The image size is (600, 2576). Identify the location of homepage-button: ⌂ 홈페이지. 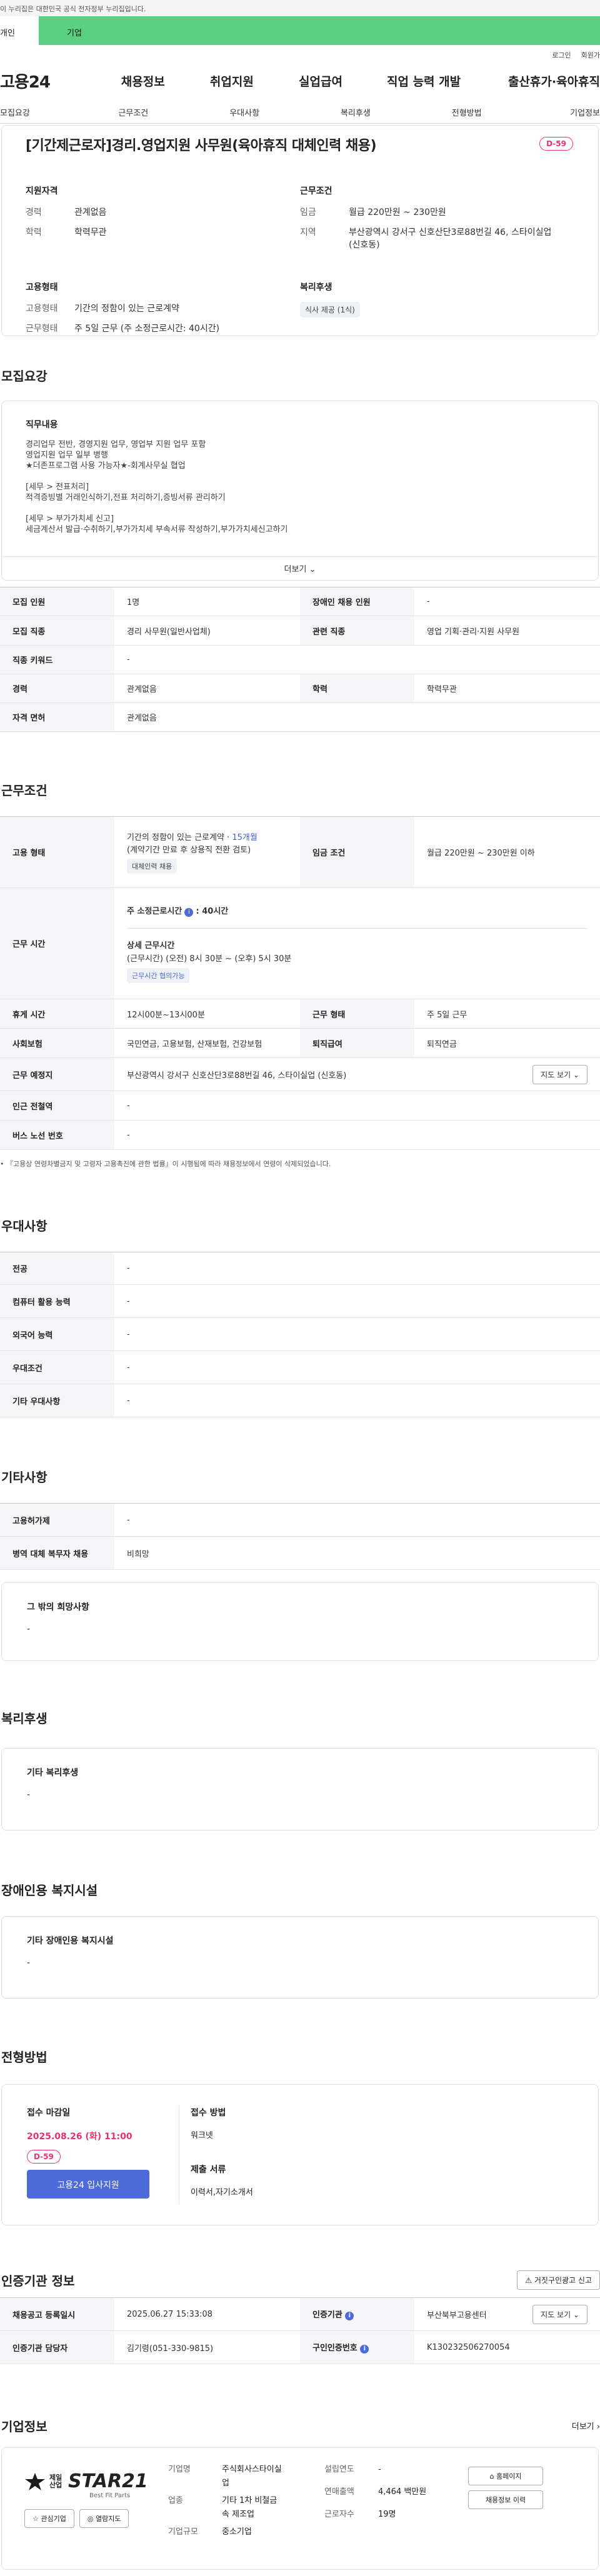
(506, 2476).